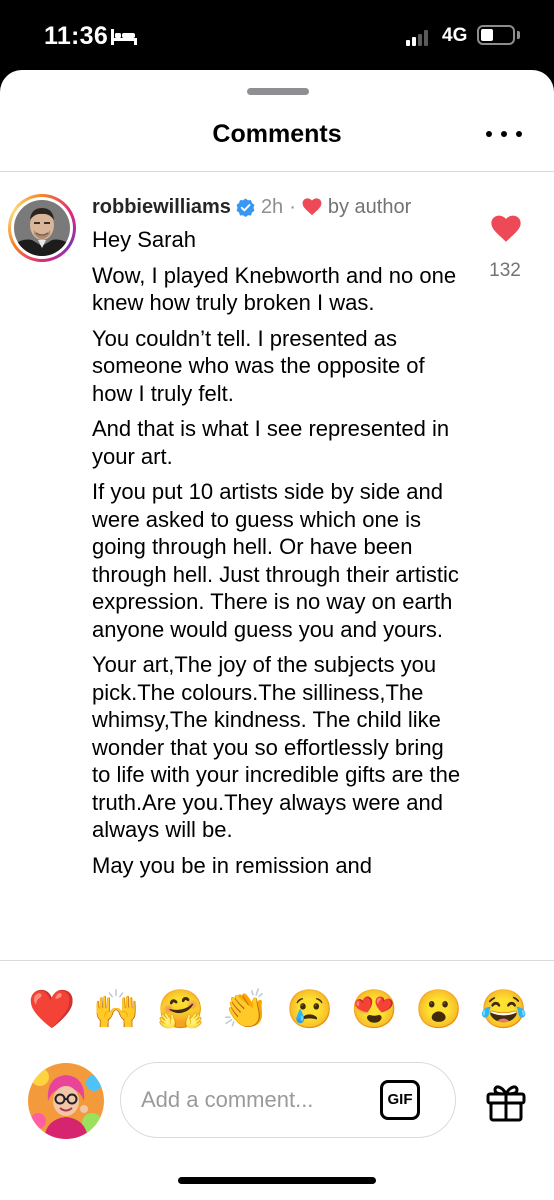 The height and width of the screenshot is (1200, 554). I want to click on battery-cap, so click(518, 35).